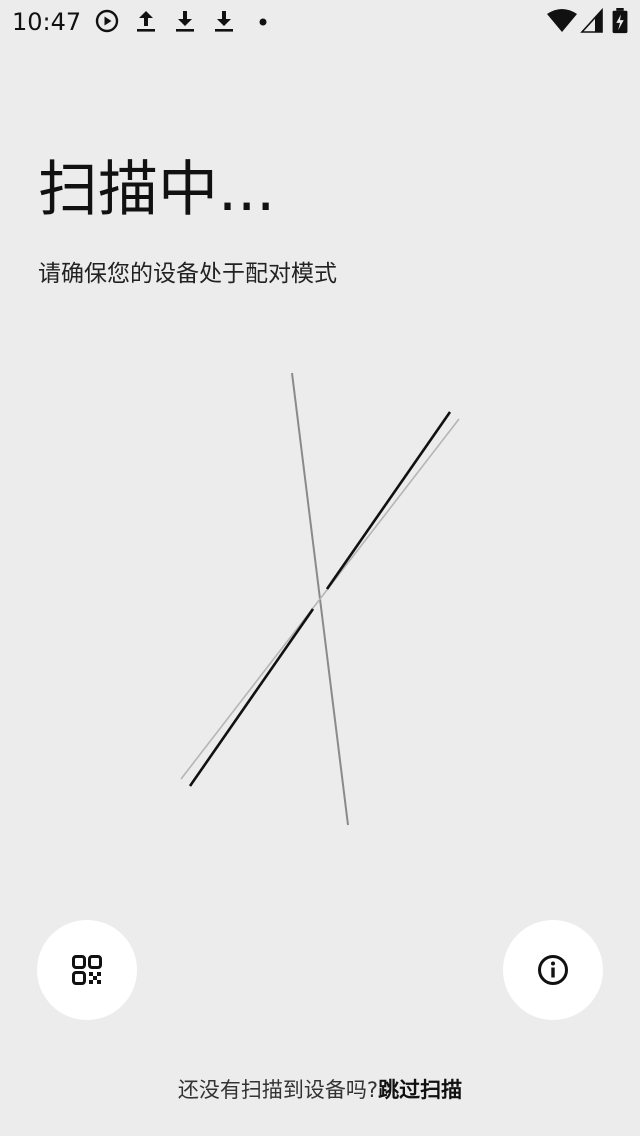 The image size is (640, 1136). Describe the element at coordinates (592, 21) in the screenshot. I see `signal-icon` at that location.